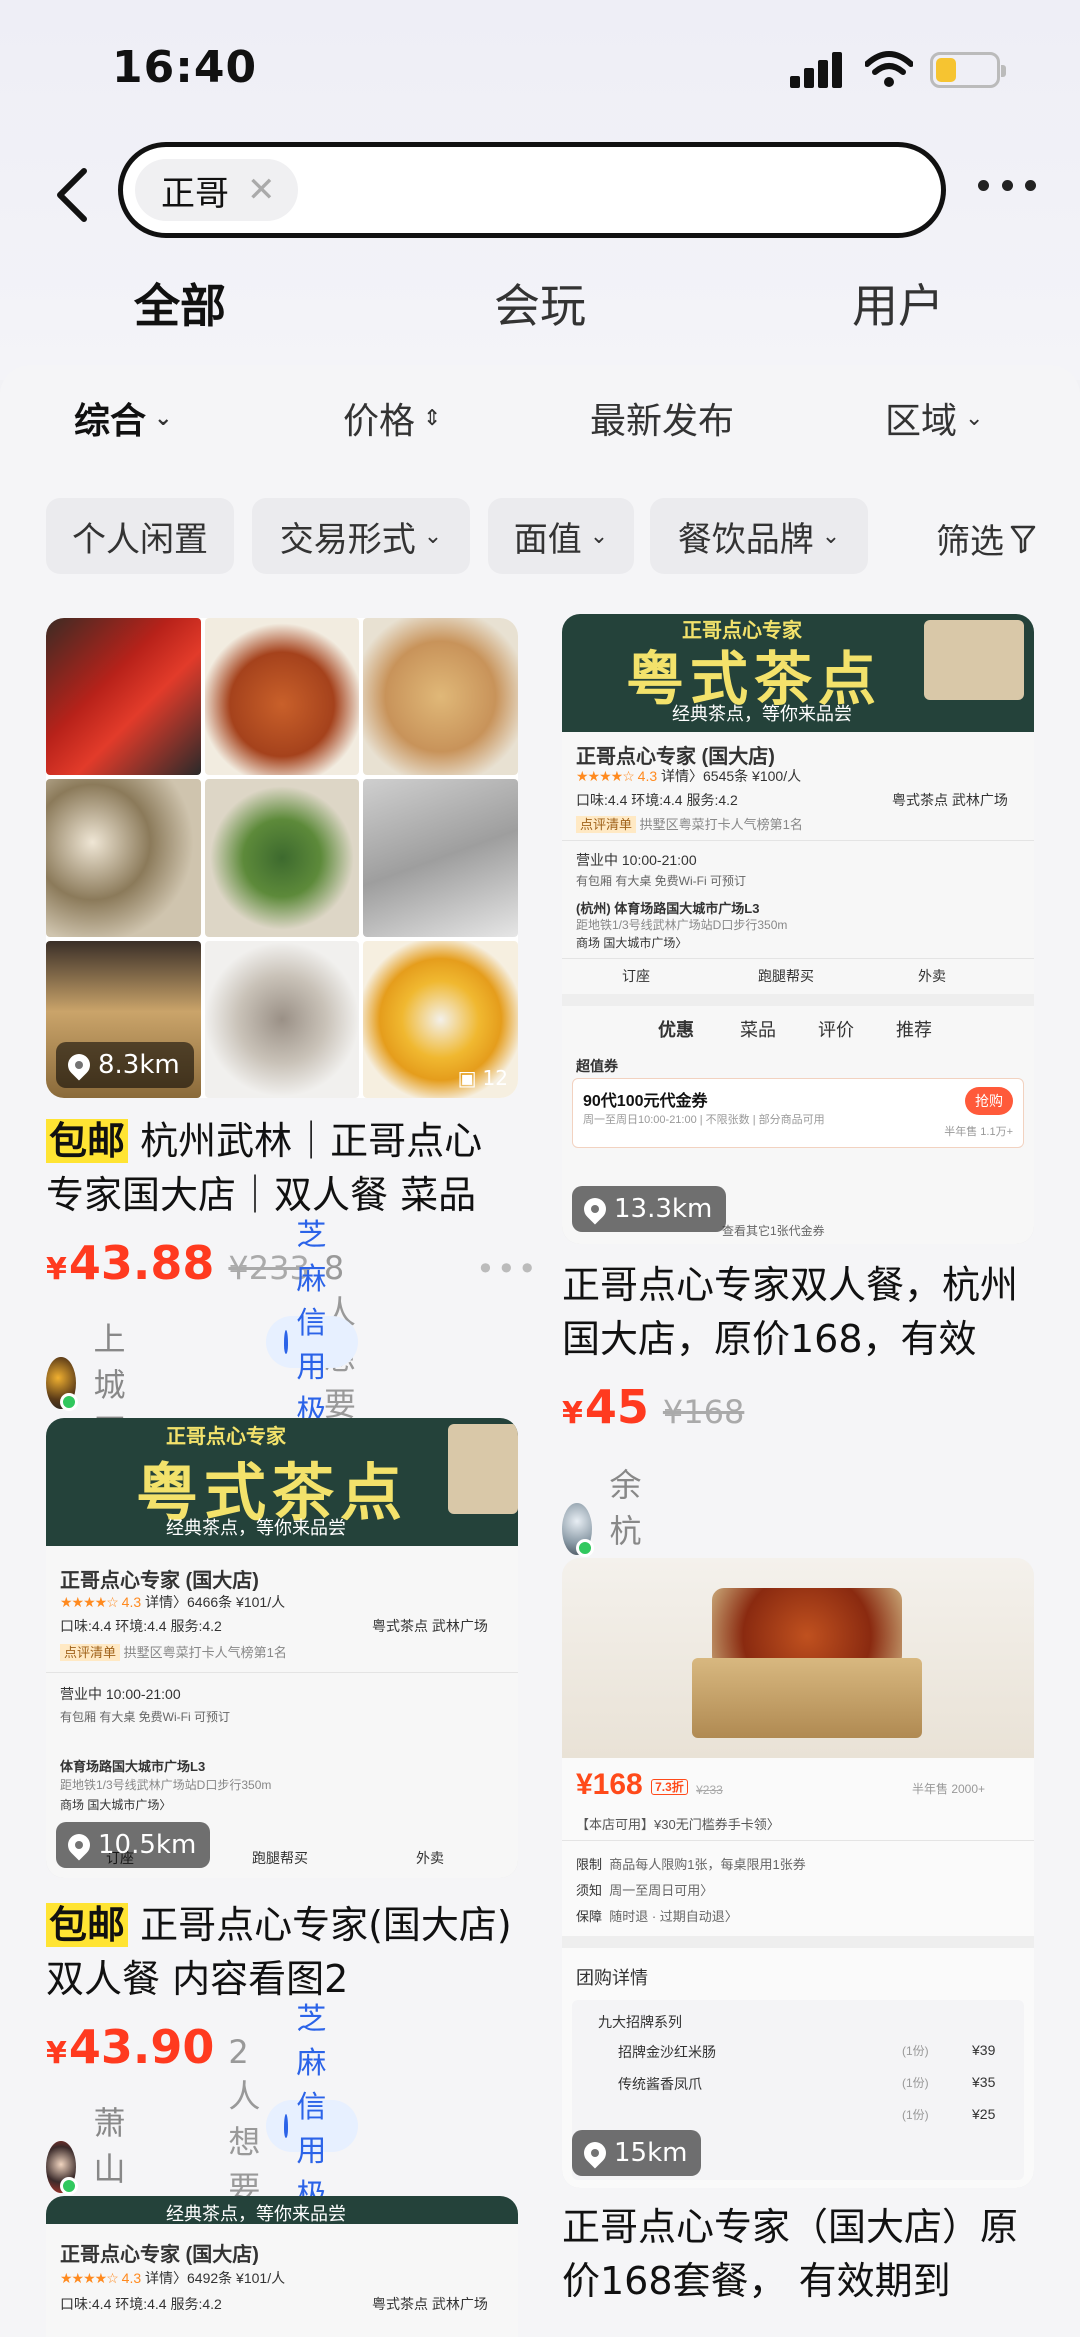 Image resolution: width=1080 pixels, height=2337 pixels. I want to click on filter-screen-button: 筛选, so click(986, 538).